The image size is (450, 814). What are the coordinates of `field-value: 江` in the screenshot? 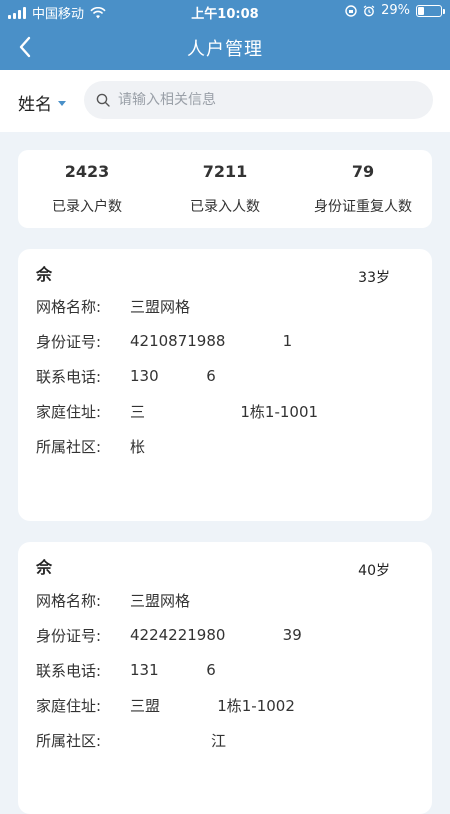 It's located at (178, 740).